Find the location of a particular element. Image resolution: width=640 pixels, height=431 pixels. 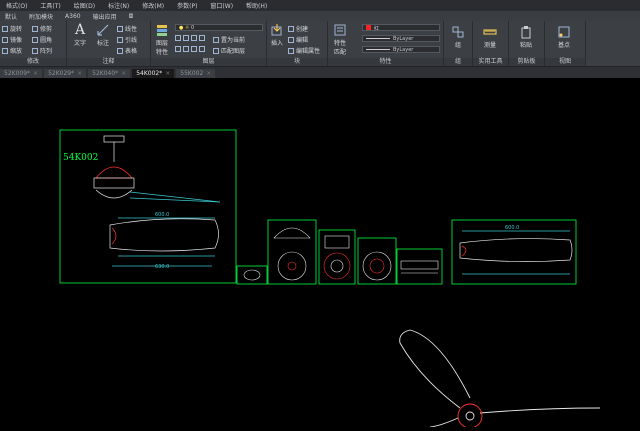

color-swatch-icon is located at coordinates (368, 27).